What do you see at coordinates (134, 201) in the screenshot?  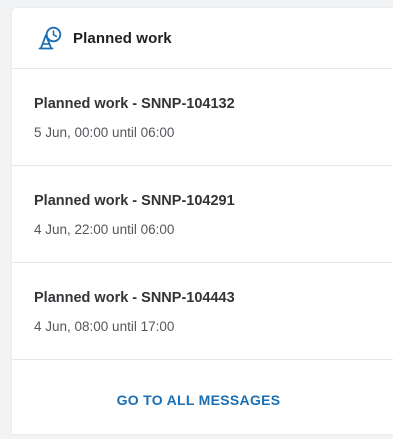 I see `item-title: Planned work - SNNP-104291` at bounding box center [134, 201].